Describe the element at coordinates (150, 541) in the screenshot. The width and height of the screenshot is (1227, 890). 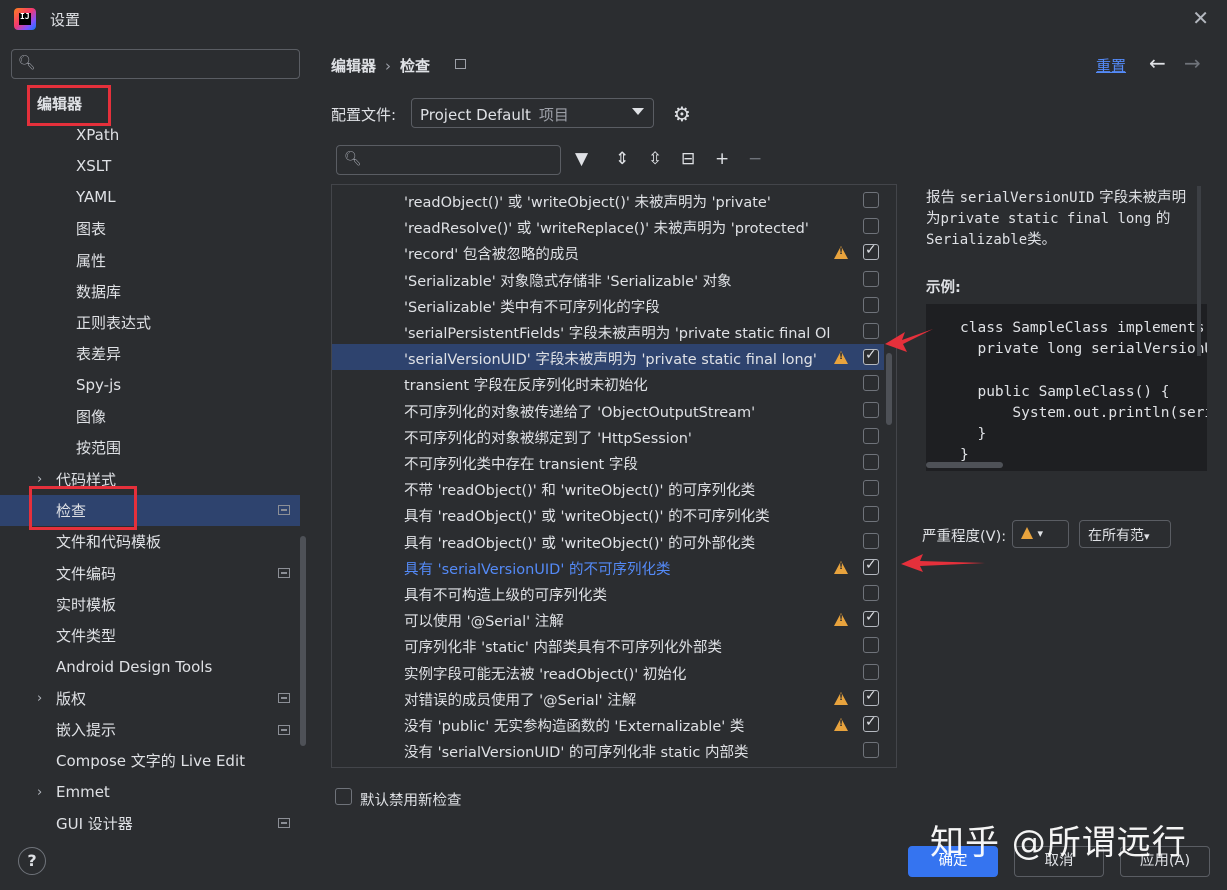
I see `sidebar-item: 文件和代码模板` at that location.